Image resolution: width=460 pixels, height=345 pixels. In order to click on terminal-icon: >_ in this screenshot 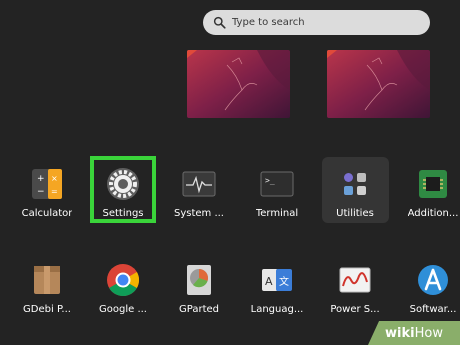, I will do `click(277, 184)`.